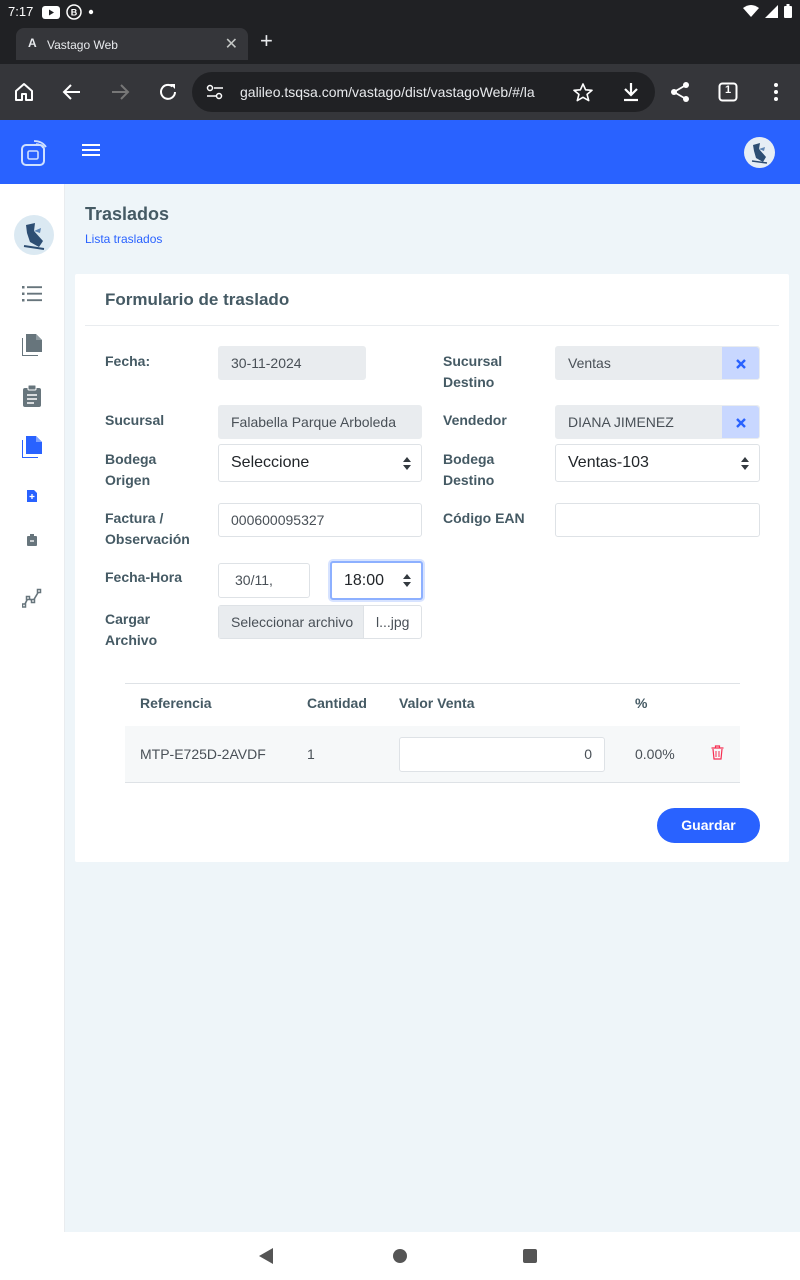 This screenshot has height=1280, width=800. I want to click on fecha-label: Fecha:, so click(128, 361).